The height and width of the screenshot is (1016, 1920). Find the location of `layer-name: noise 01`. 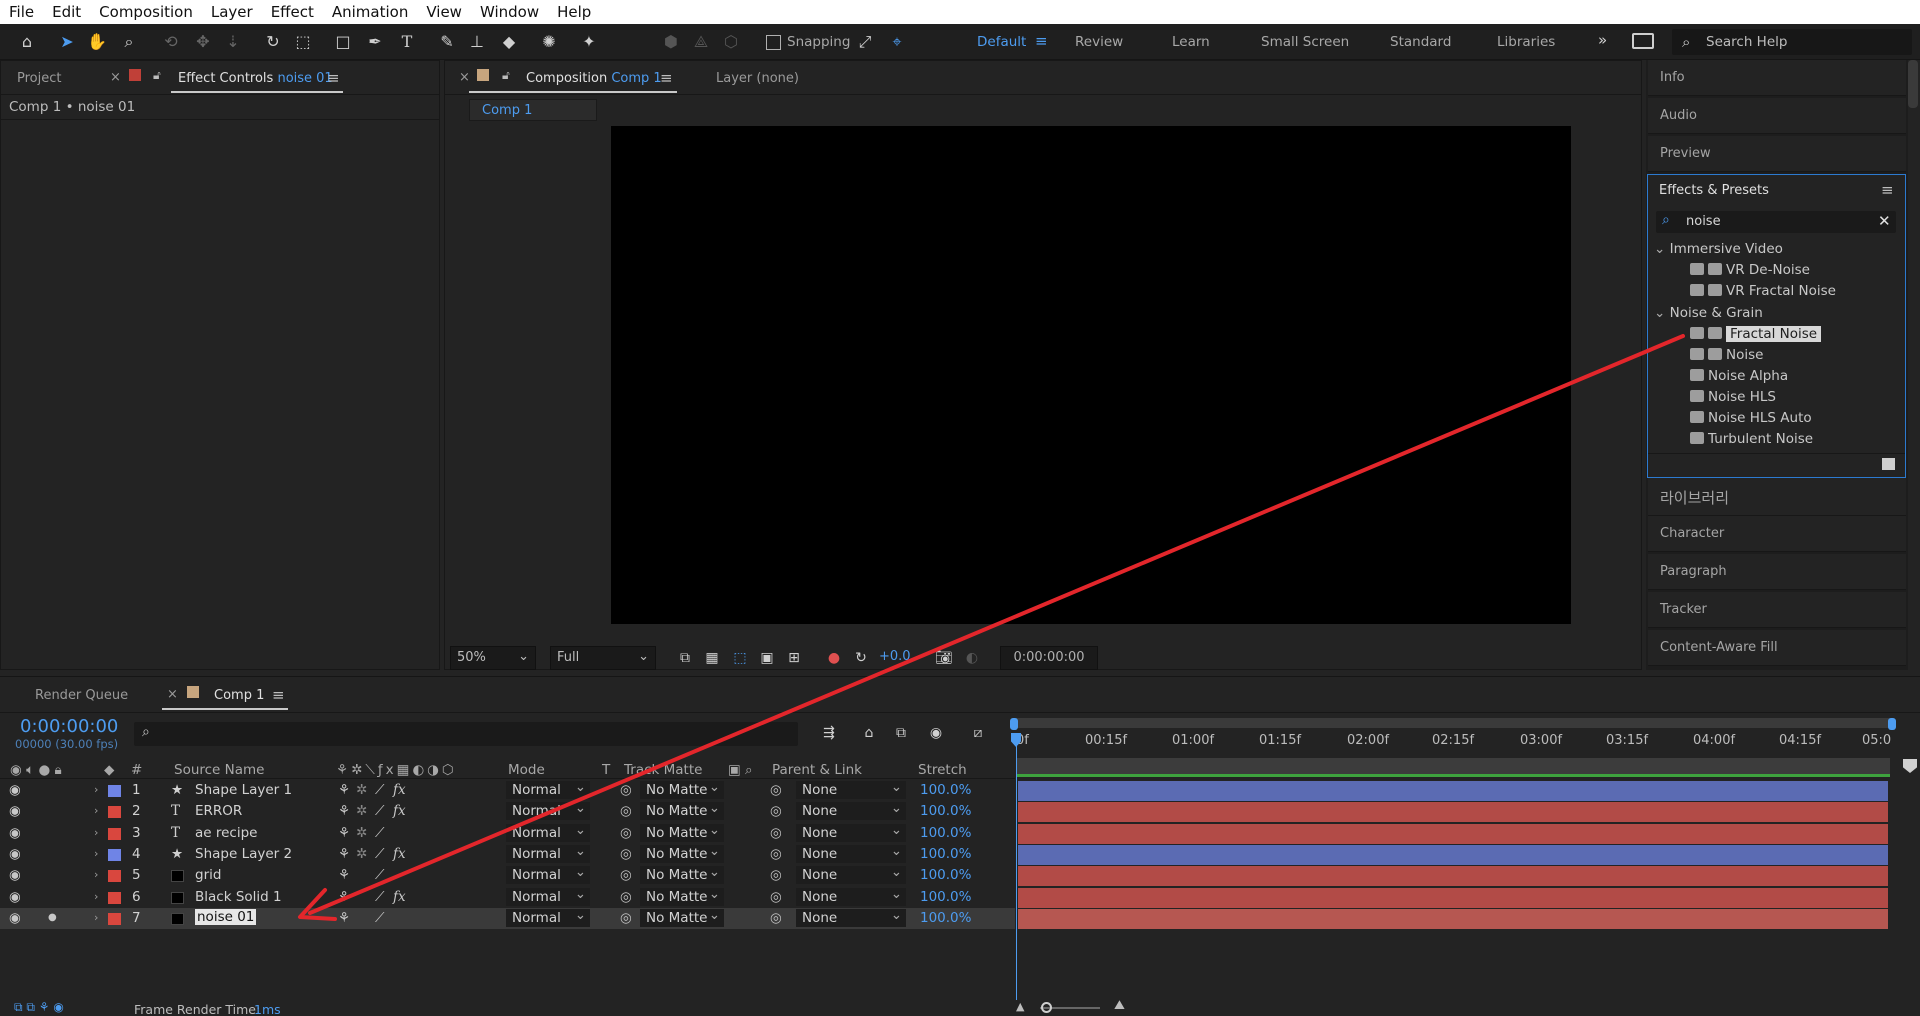

layer-name: noise 01 is located at coordinates (226, 916).